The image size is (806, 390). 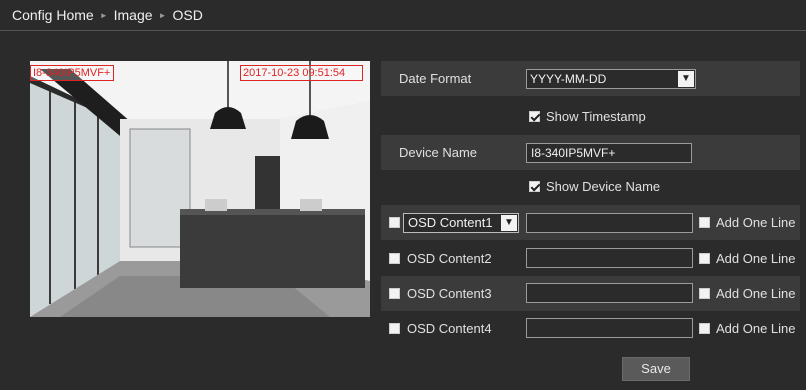 I want to click on osd-content2-add-one-line: Add One Line, so click(x=747, y=258).